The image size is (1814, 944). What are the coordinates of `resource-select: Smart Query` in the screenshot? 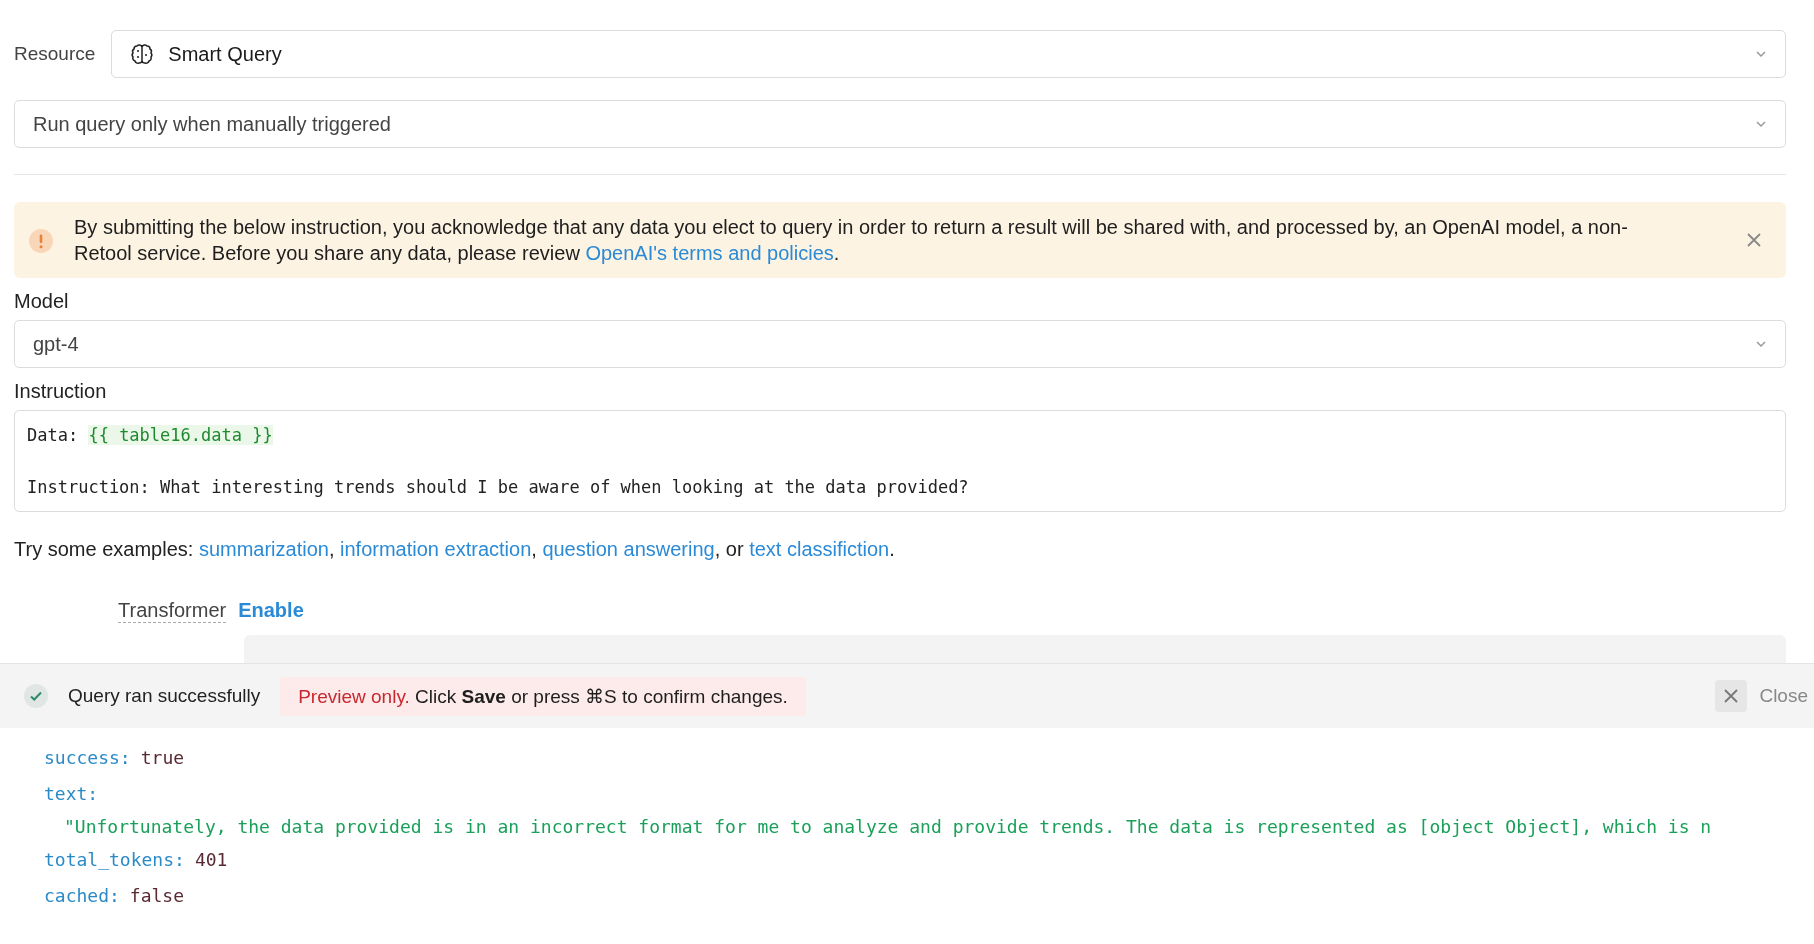 It's located at (948, 54).